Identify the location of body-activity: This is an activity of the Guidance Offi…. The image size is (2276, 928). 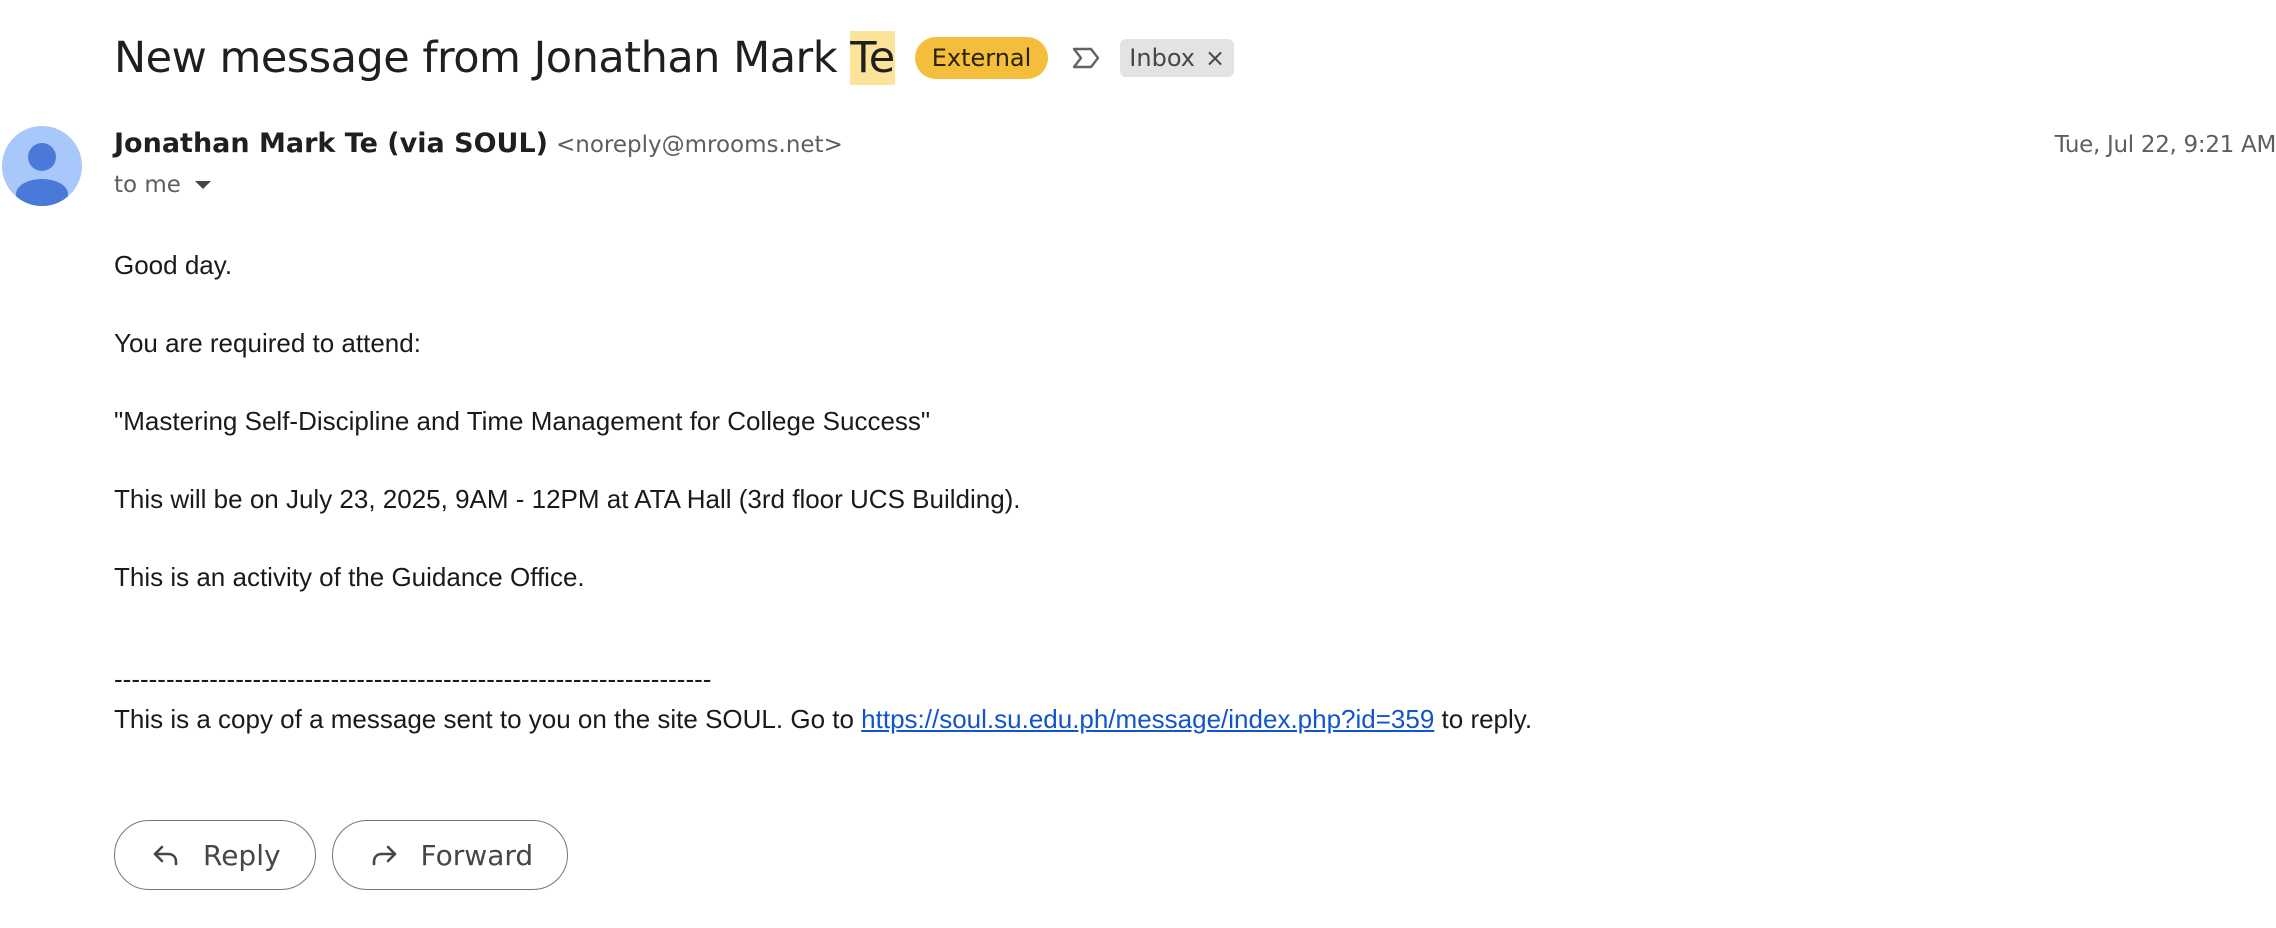
(349, 577).